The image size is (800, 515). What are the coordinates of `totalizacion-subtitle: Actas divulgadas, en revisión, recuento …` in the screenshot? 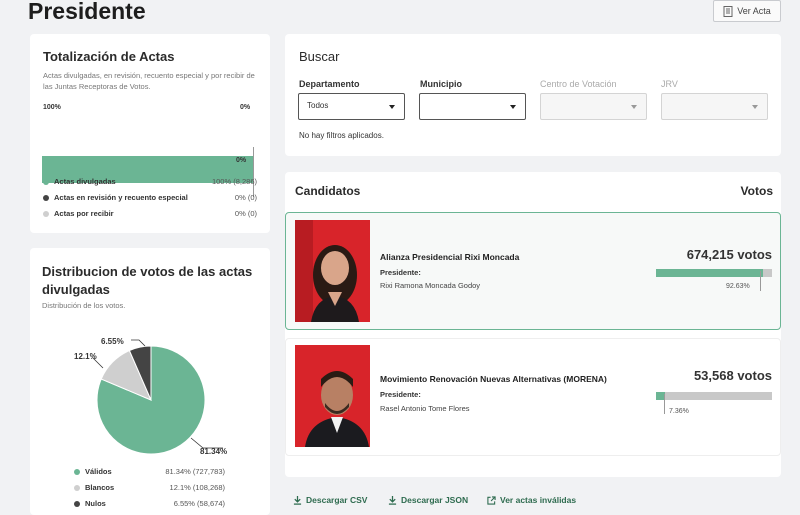 It's located at (149, 81).